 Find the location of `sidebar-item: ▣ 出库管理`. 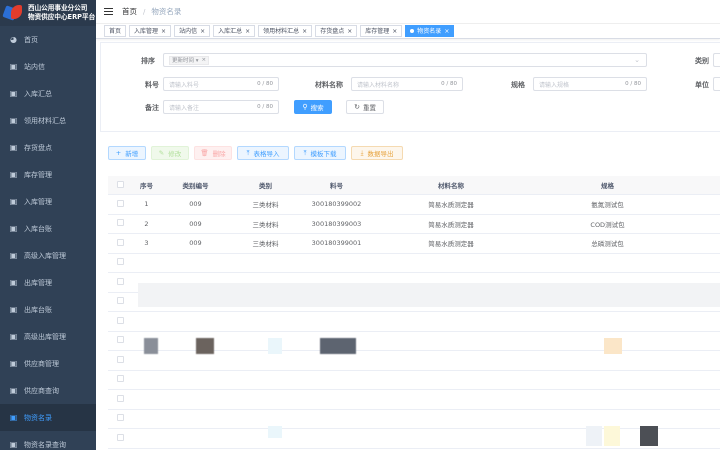

sidebar-item: ▣ 出库管理 is located at coordinates (48, 282).